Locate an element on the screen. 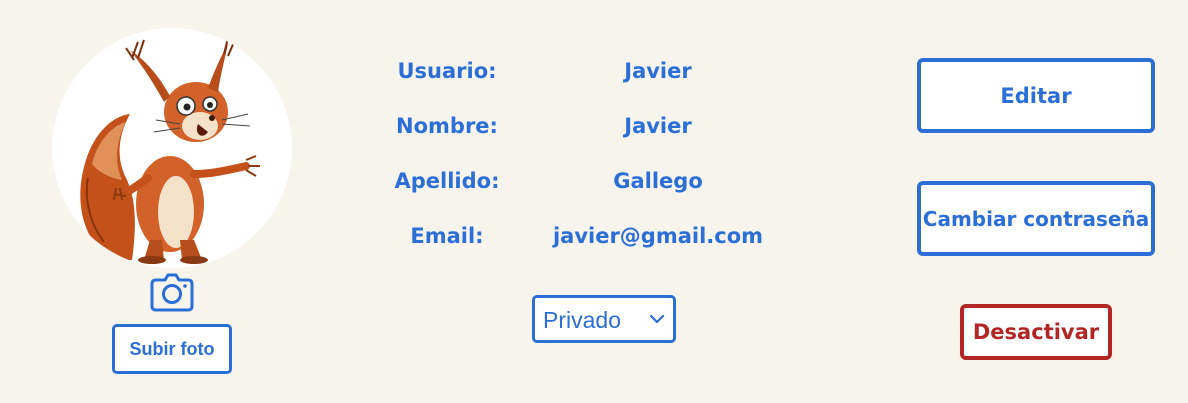  first-name-label: Nombre: is located at coordinates (447, 126).